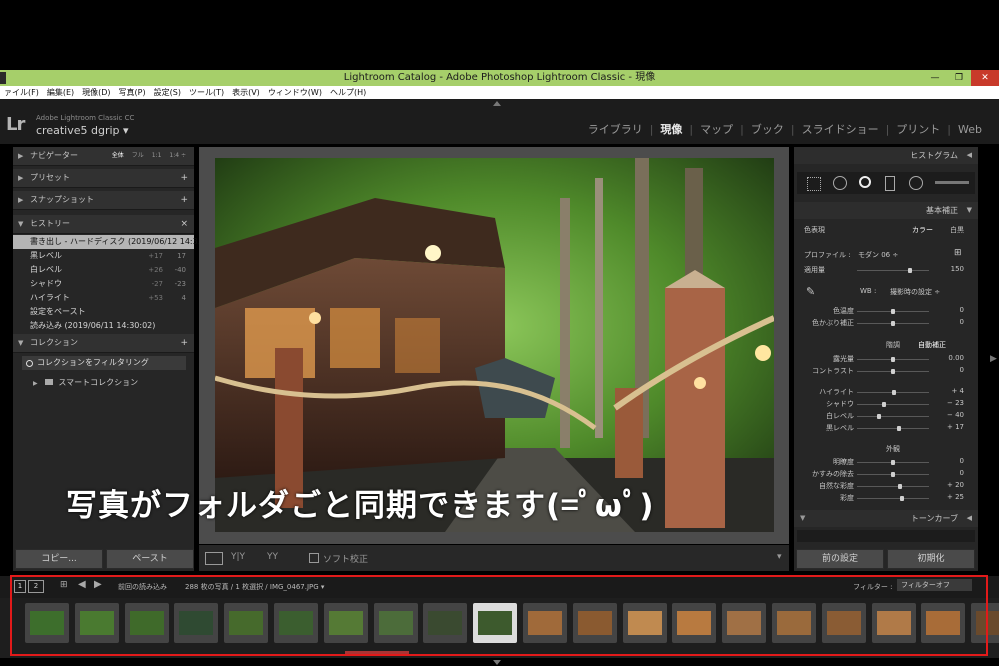 The height and width of the screenshot is (666, 999). Describe the element at coordinates (952, 182) in the screenshot. I see `adjustment-brush-icon` at that location.